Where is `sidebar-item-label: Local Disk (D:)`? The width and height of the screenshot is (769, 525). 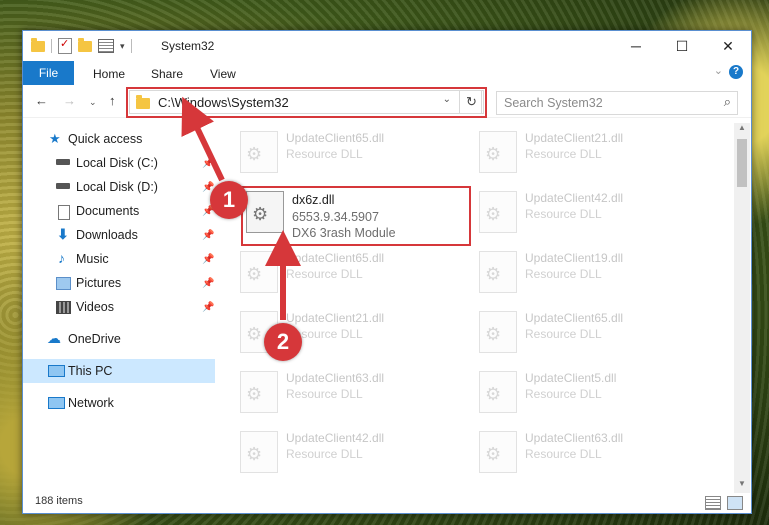
sidebar-item-label: Local Disk (D:) is located at coordinates (117, 187).